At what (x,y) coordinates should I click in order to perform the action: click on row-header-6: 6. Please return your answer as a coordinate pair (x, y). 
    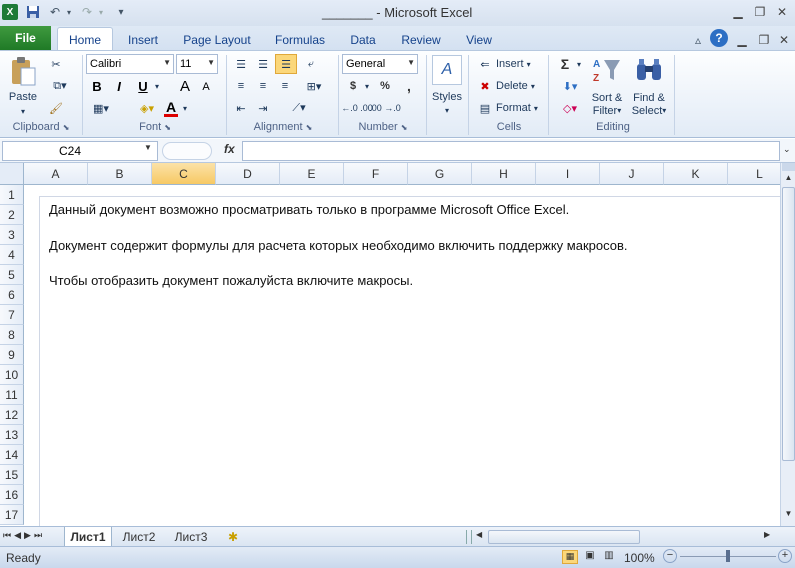
    Looking at the image, I should click on (12, 295).